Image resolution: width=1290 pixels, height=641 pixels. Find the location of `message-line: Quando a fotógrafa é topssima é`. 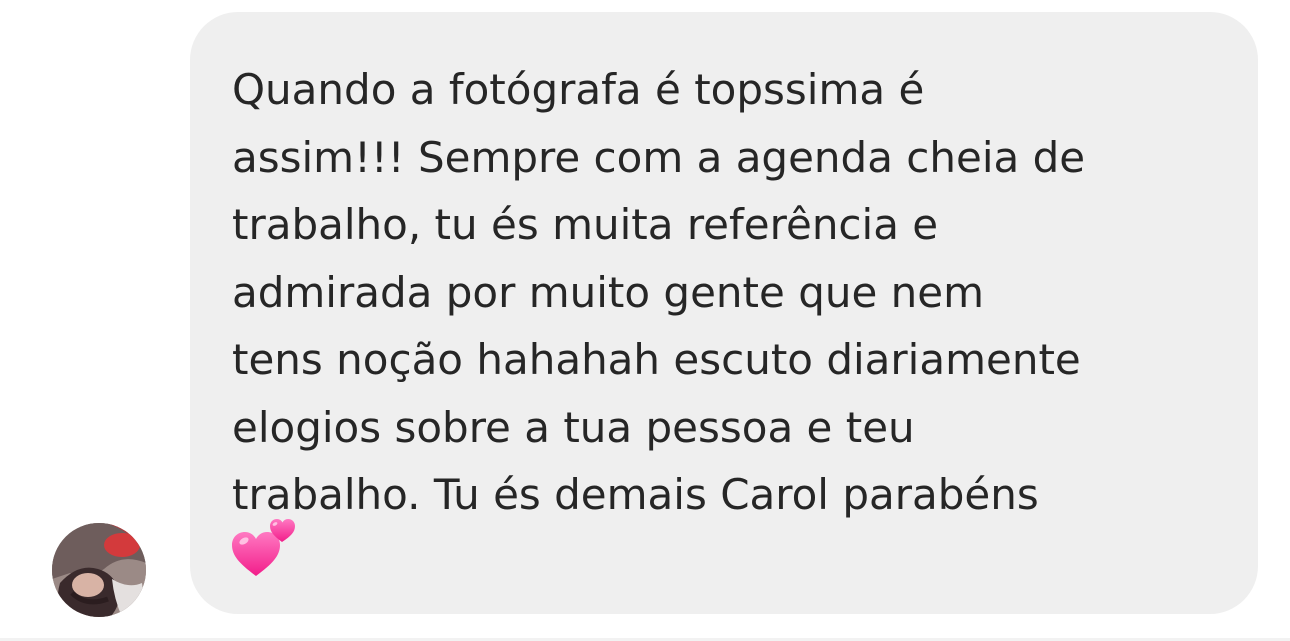

message-line: Quando a fotógrafa é topssima é is located at coordinates (578, 89).